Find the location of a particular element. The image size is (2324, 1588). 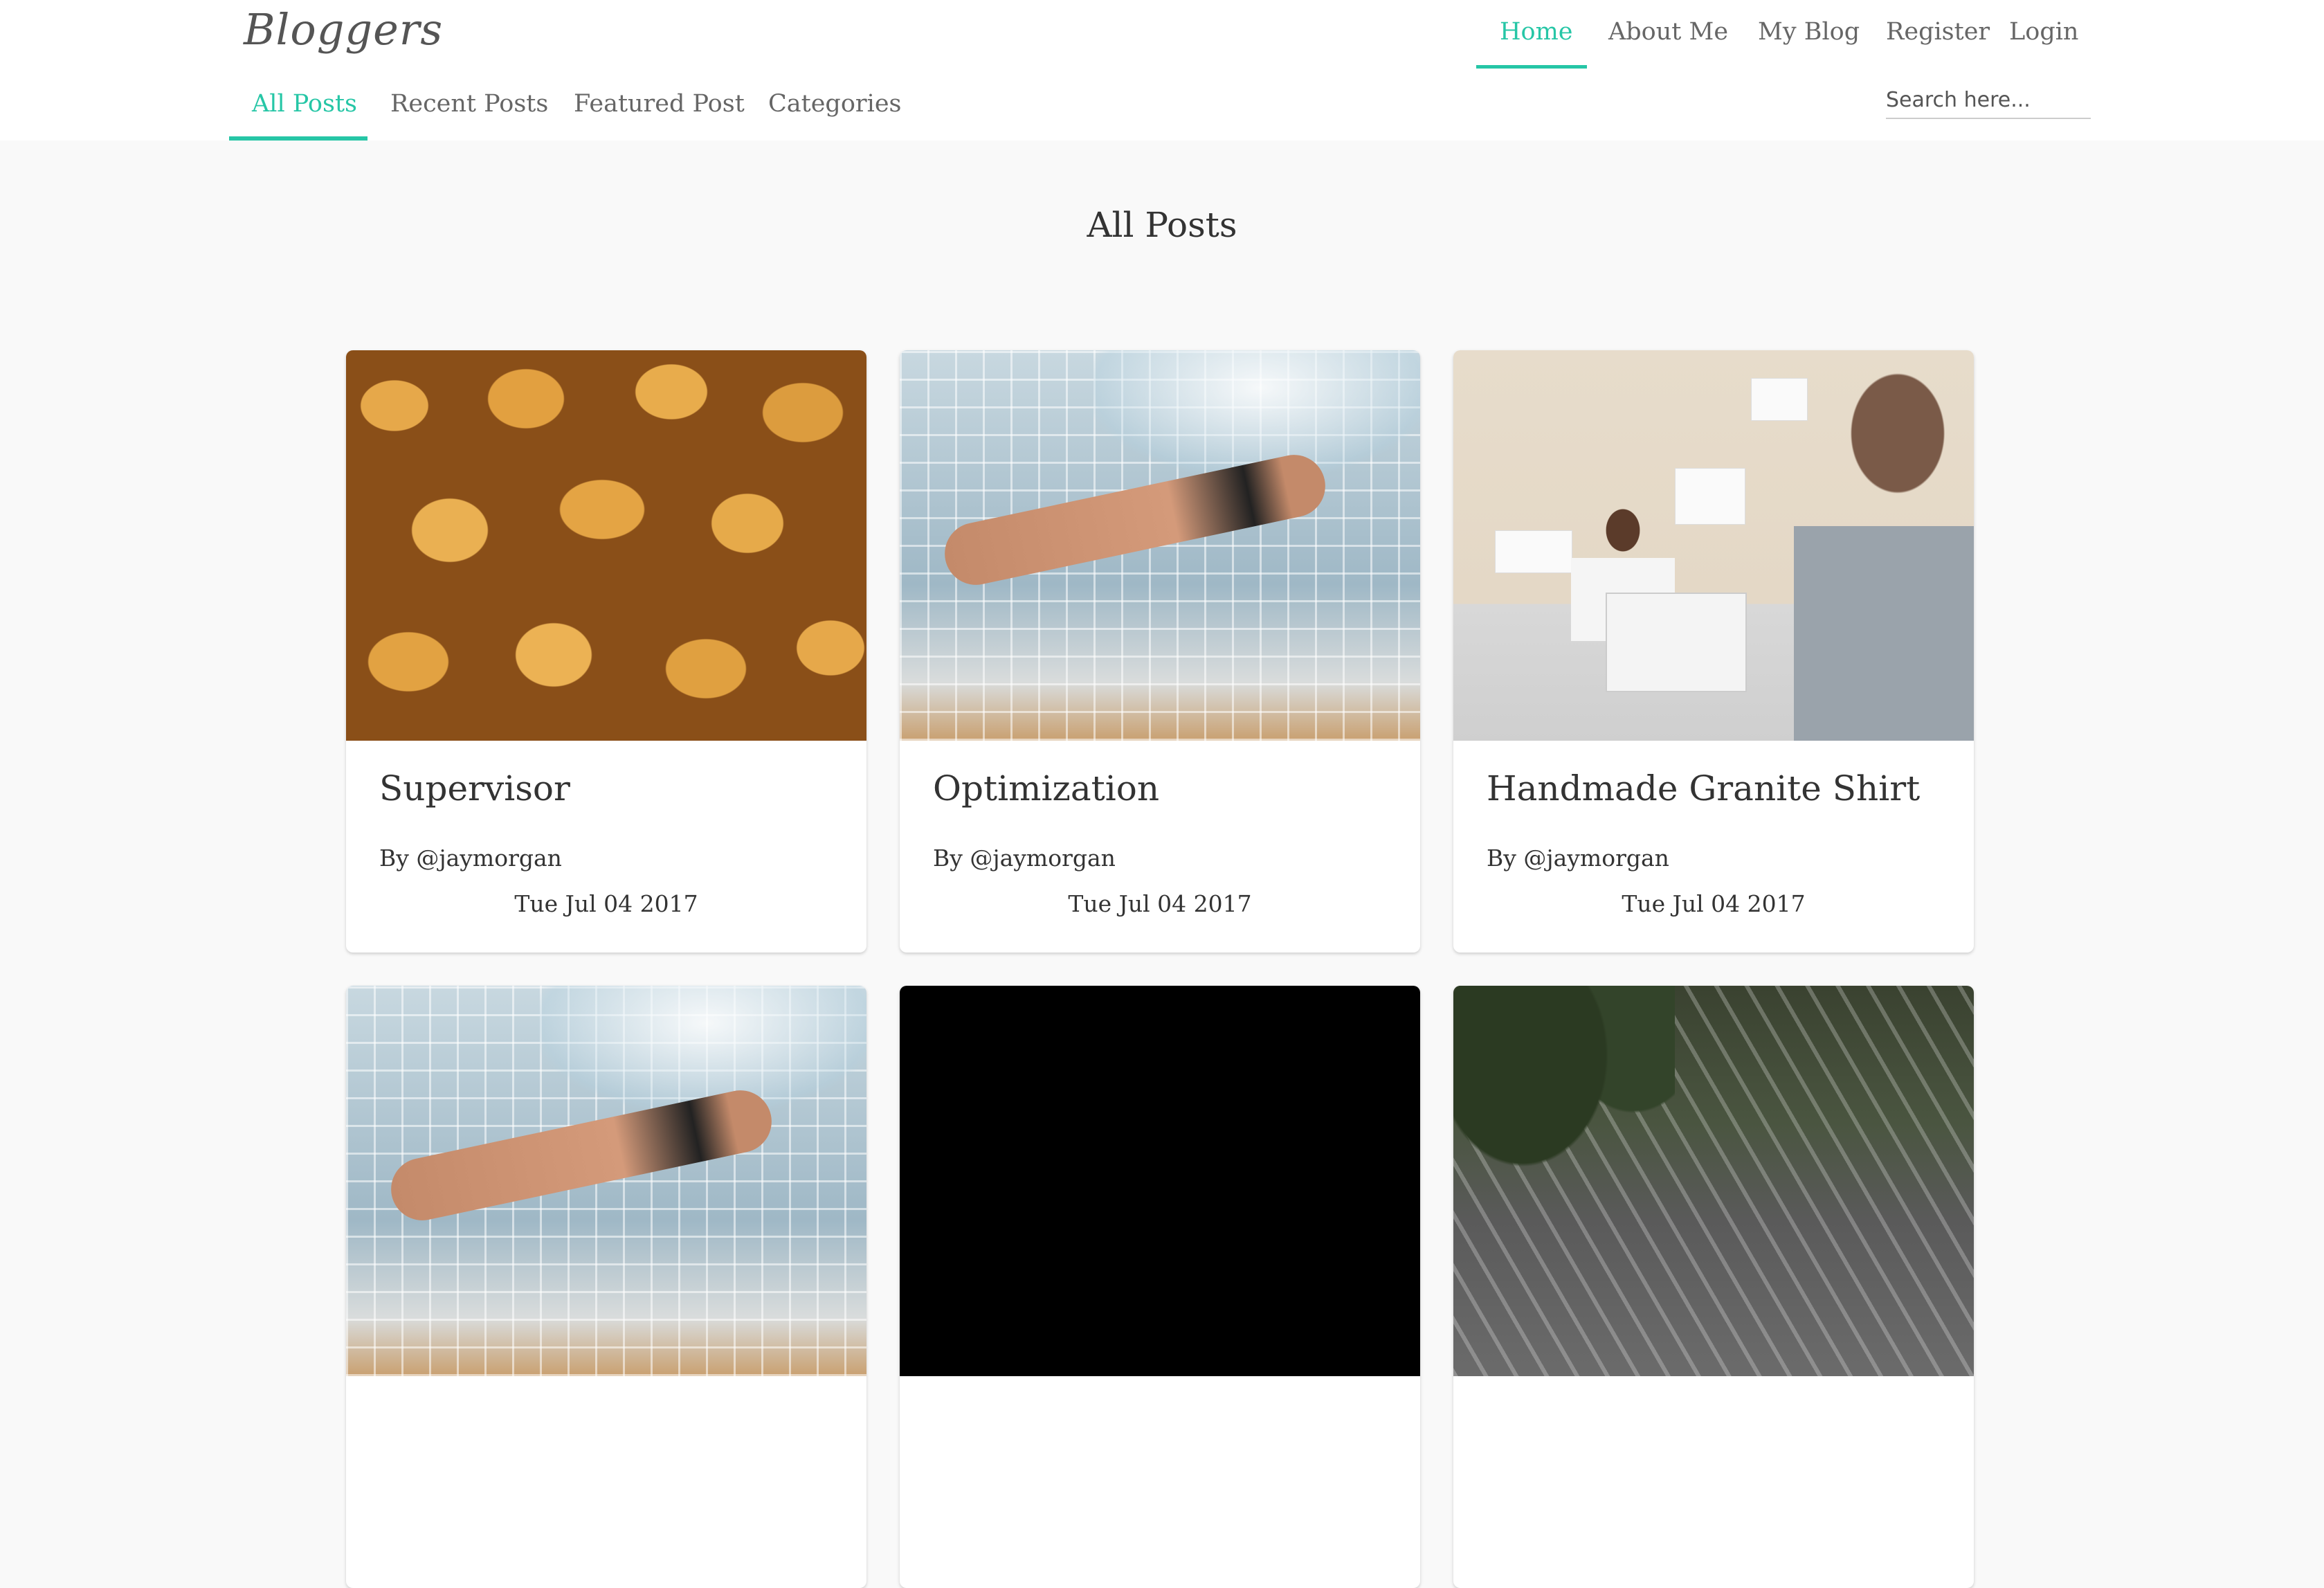

nav-item-my-blog: My Blog is located at coordinates (1809, 32).